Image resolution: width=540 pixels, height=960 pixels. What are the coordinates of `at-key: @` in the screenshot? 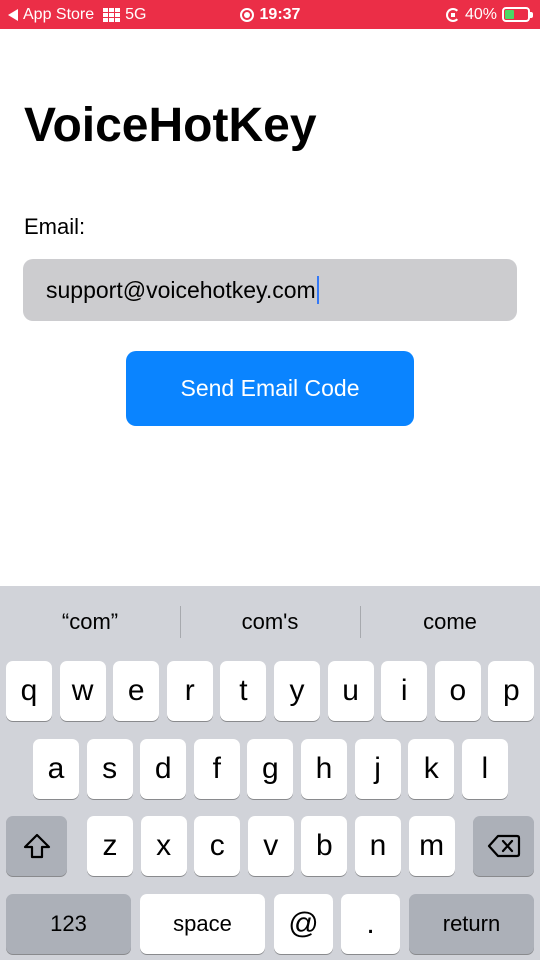 It's located at (303, 924).